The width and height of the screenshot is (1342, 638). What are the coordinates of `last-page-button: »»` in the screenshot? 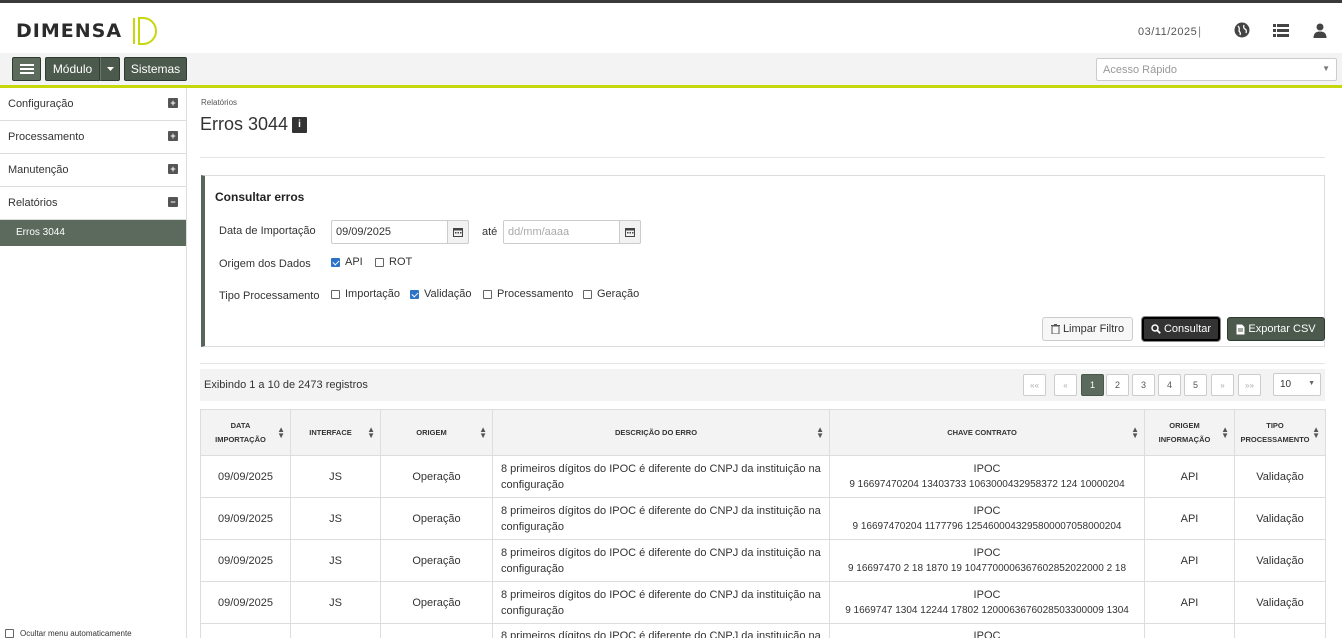 It's located at (1249, 385).